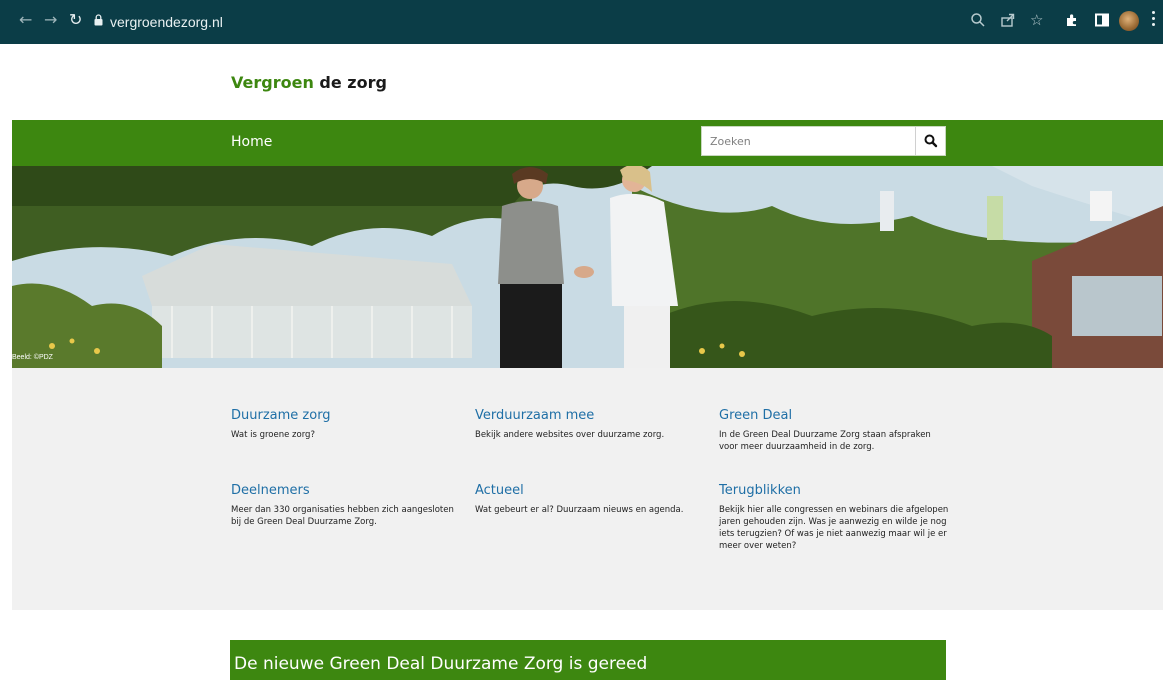 This screenshot has width=1163, height=680. What do you see at coordinates (272, 82) in the screenshot?
I see `brand-green-word: Vergroen` at bounding box center [272, 82].